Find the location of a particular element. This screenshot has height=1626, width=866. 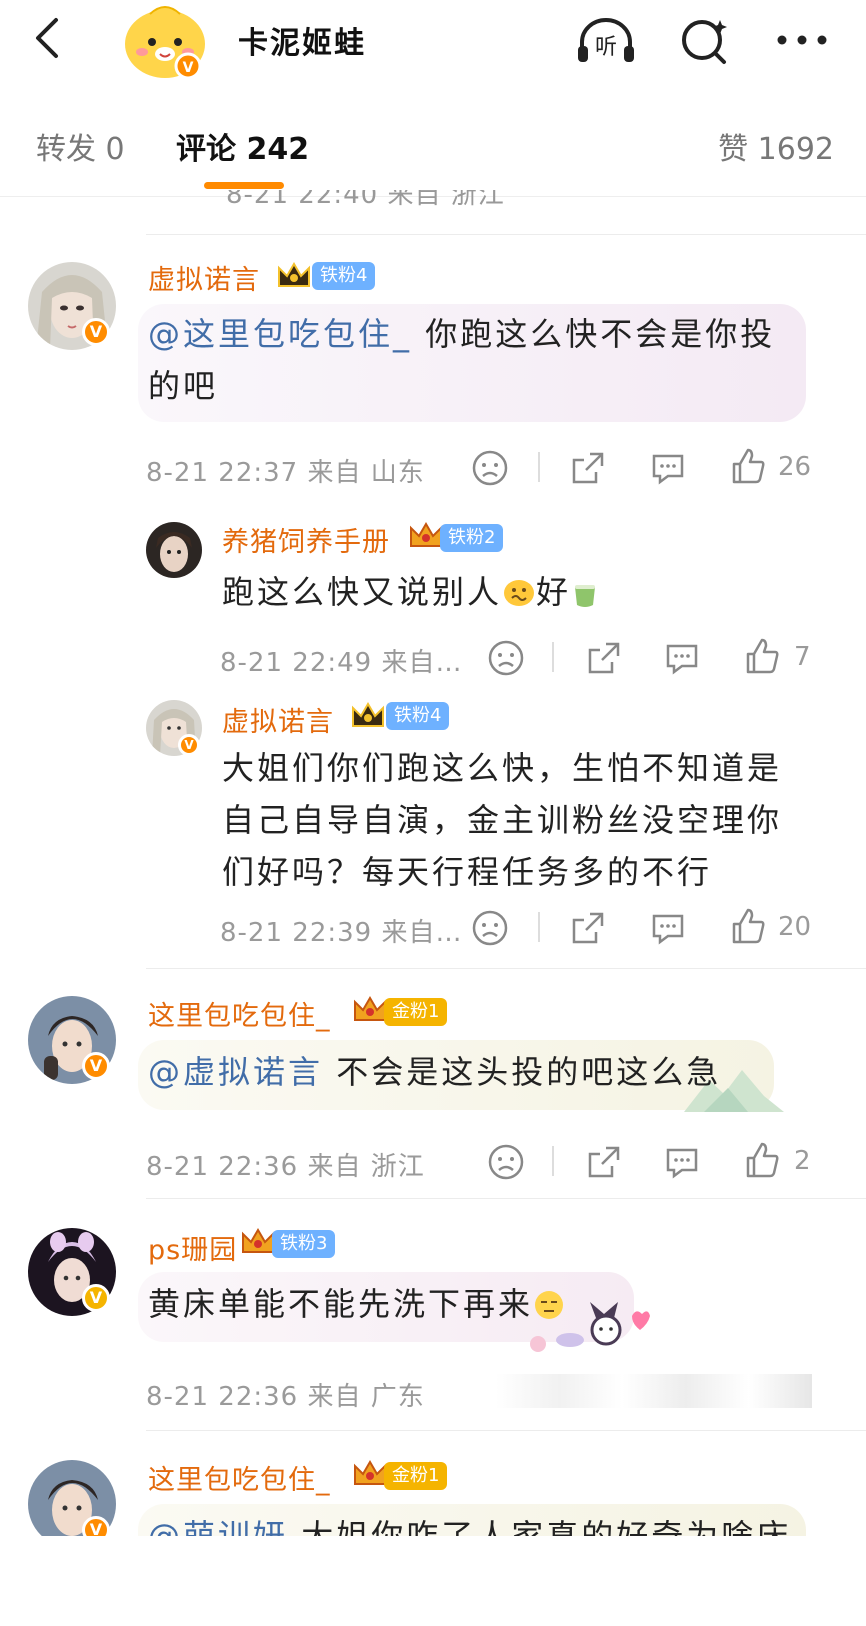

mention-link: @萌训妍 is located at coordinates (218, 1526).